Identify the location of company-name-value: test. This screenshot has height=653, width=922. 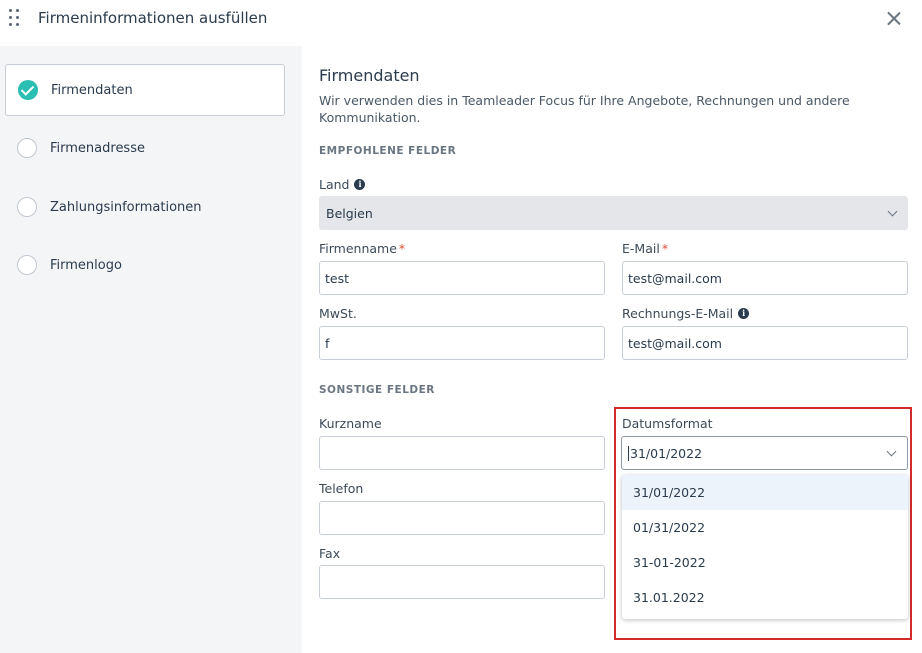
(337, 278).